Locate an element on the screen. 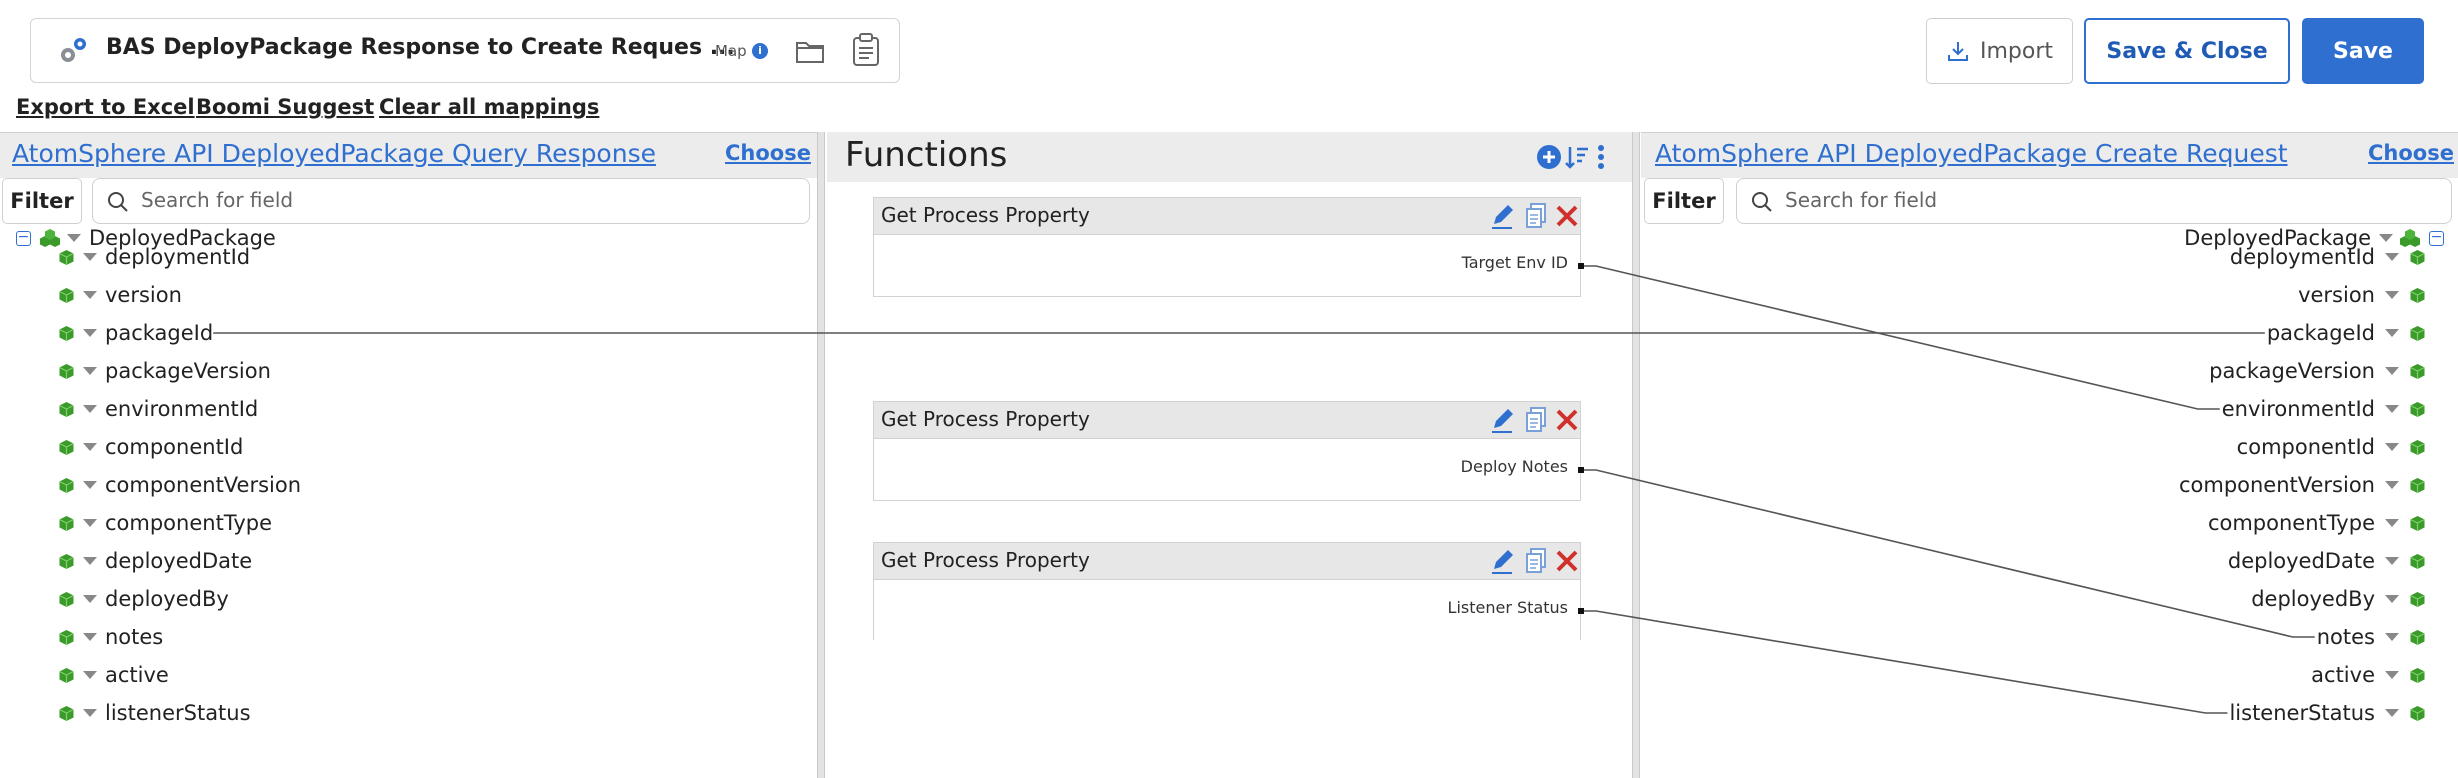 This screenshot has width=2458, height=778. target-field-version: version is located at coordinates (2362, 295).